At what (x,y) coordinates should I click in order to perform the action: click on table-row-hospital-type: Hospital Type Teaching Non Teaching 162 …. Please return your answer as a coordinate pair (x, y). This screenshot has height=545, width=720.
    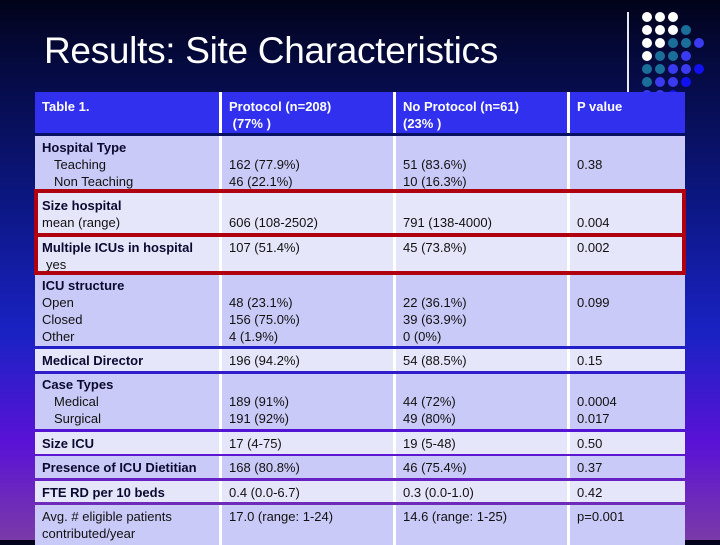
    Looking at the image, I should click on (360, 163).